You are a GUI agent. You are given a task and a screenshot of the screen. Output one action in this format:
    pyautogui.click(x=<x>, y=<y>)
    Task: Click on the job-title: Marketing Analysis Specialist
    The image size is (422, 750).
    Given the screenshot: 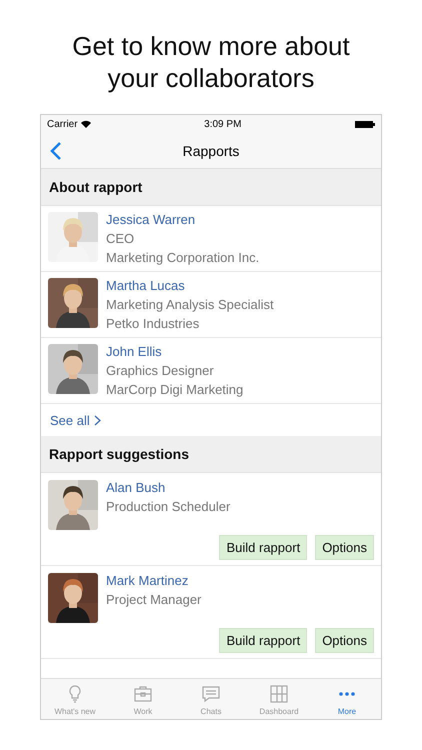 What is the action you would take?
    pyautogui.click(x=190, y=305)
    